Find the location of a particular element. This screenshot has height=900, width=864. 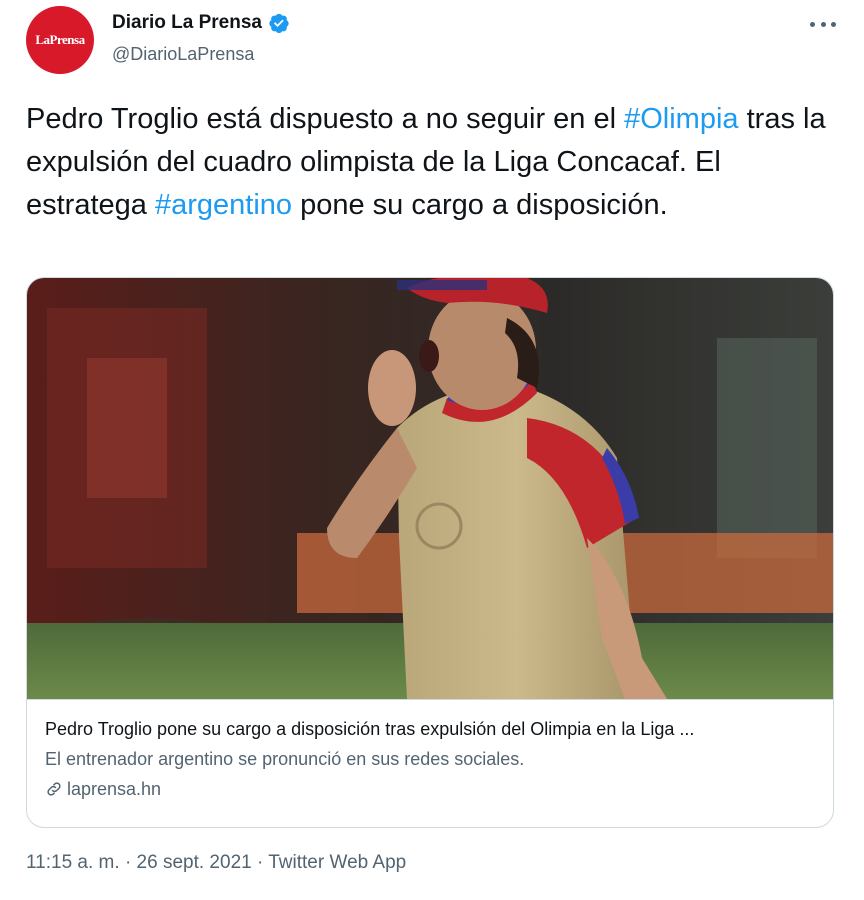

avatar-logo-text: LaPrensa is located at coordinates (60, 39).